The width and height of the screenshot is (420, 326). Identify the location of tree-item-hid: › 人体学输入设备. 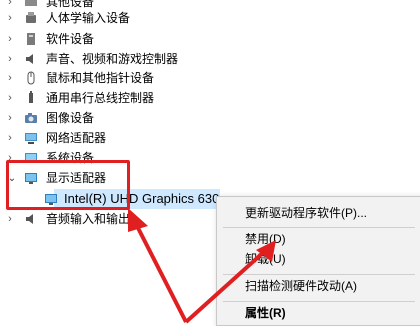
(100, 18).